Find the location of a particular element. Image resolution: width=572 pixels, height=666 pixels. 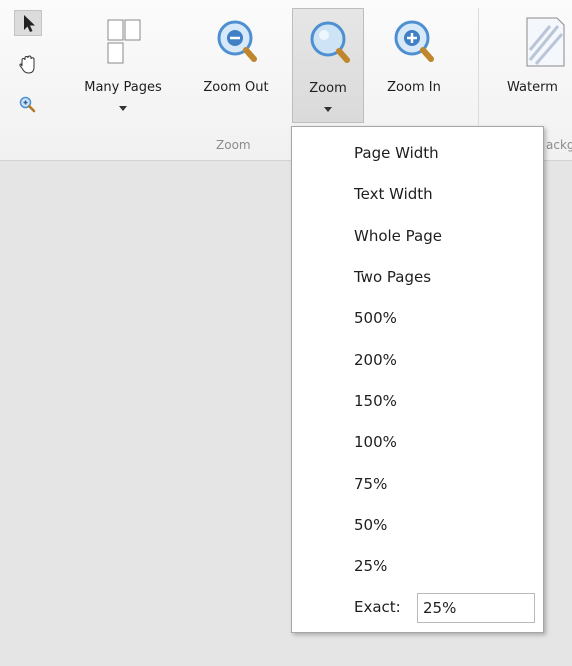

pointer-icon is located at coordinates (29, 23).